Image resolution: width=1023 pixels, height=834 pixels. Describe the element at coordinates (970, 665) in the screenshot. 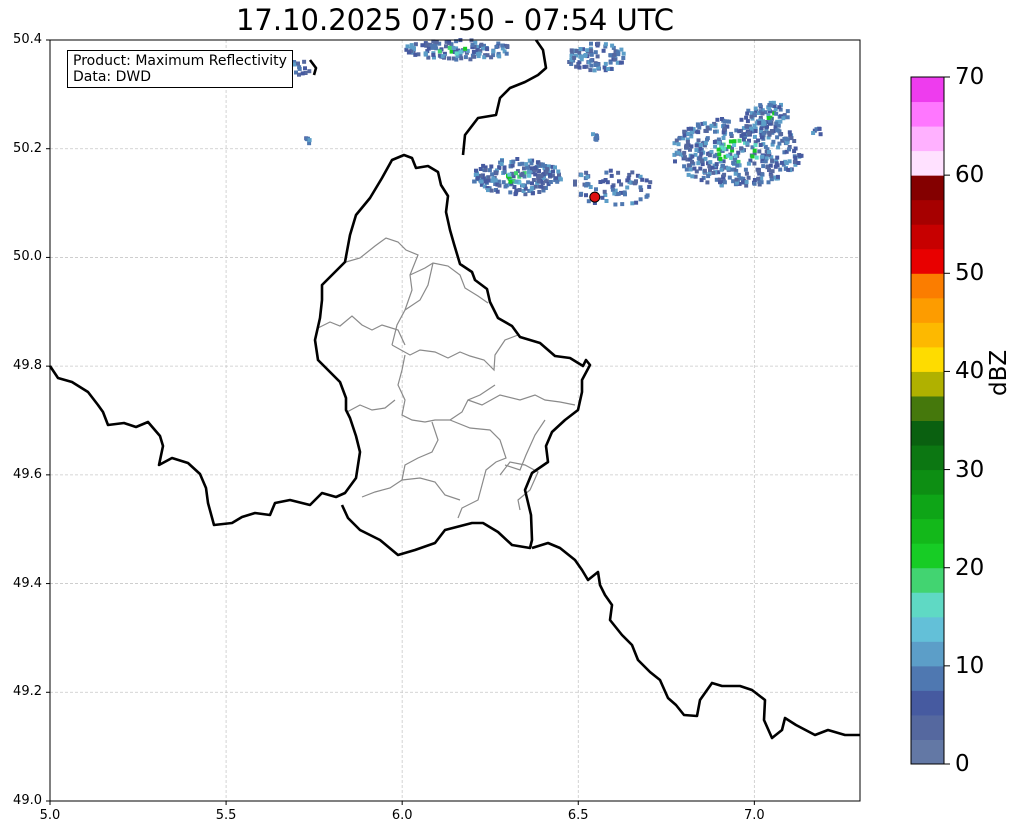

I see `colorbar-tick-label: 10` at that location.